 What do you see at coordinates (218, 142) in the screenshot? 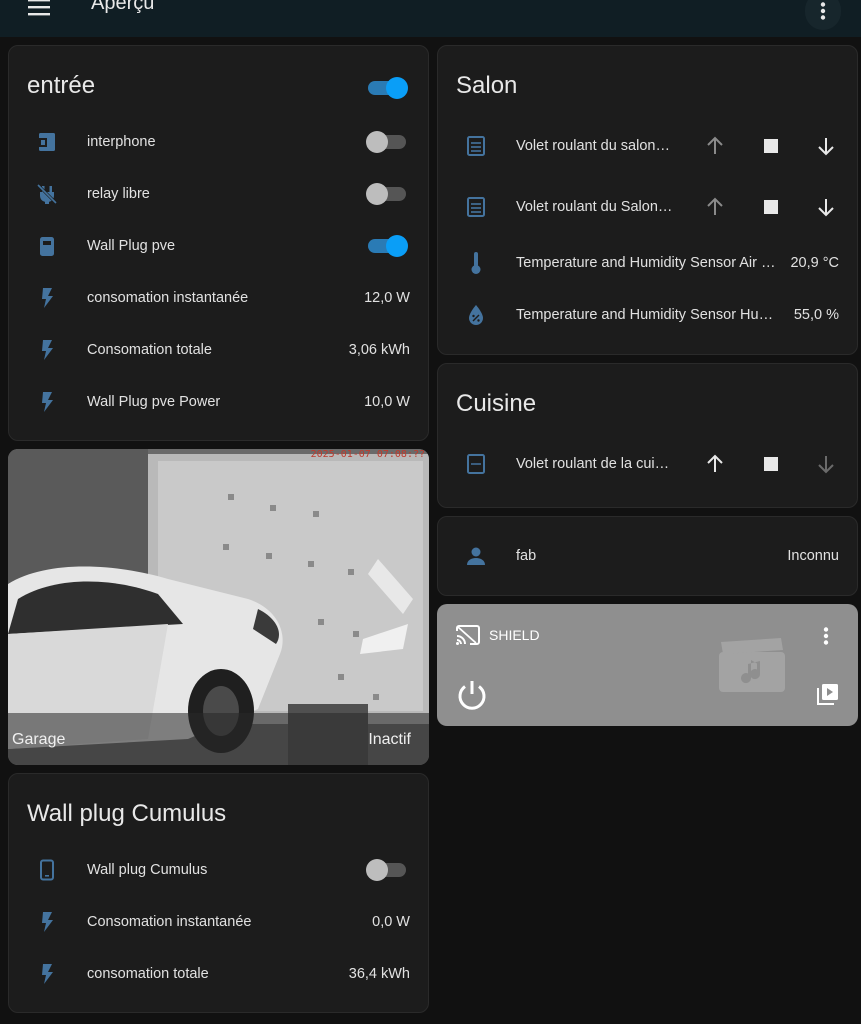
I see `entity-row-interphone: interphone` at bounding box center [218, 142].